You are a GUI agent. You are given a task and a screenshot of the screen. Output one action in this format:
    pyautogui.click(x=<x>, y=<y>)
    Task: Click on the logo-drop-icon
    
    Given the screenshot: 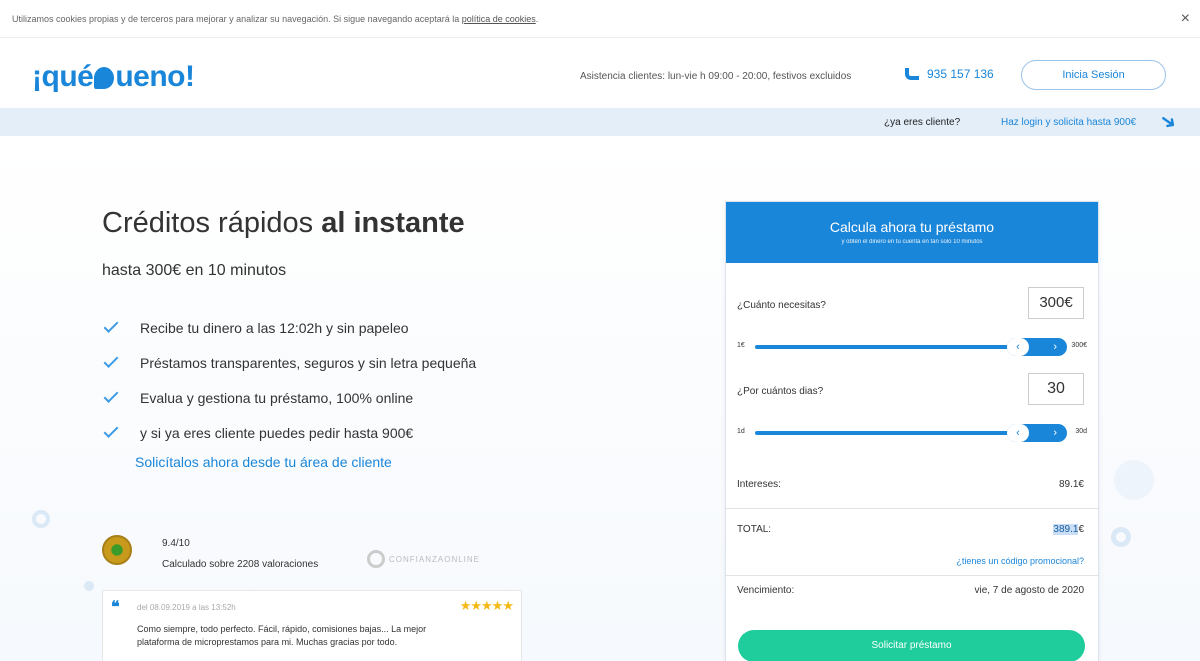 What is the action you would take?
    pyautogui.click(x=104, y=78)
    